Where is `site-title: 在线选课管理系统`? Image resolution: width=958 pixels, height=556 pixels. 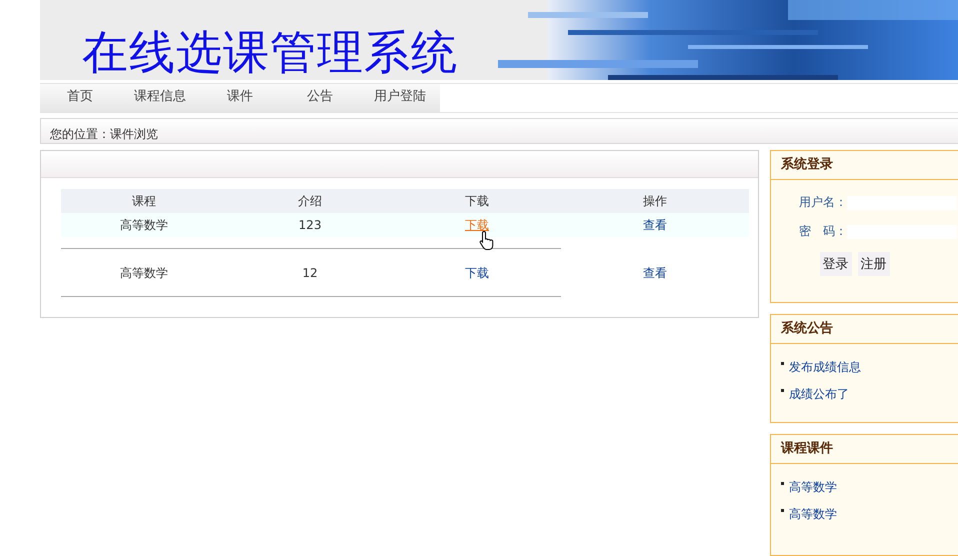 site-title: 在线选课管理系统 is located at coordinates (269, 52).